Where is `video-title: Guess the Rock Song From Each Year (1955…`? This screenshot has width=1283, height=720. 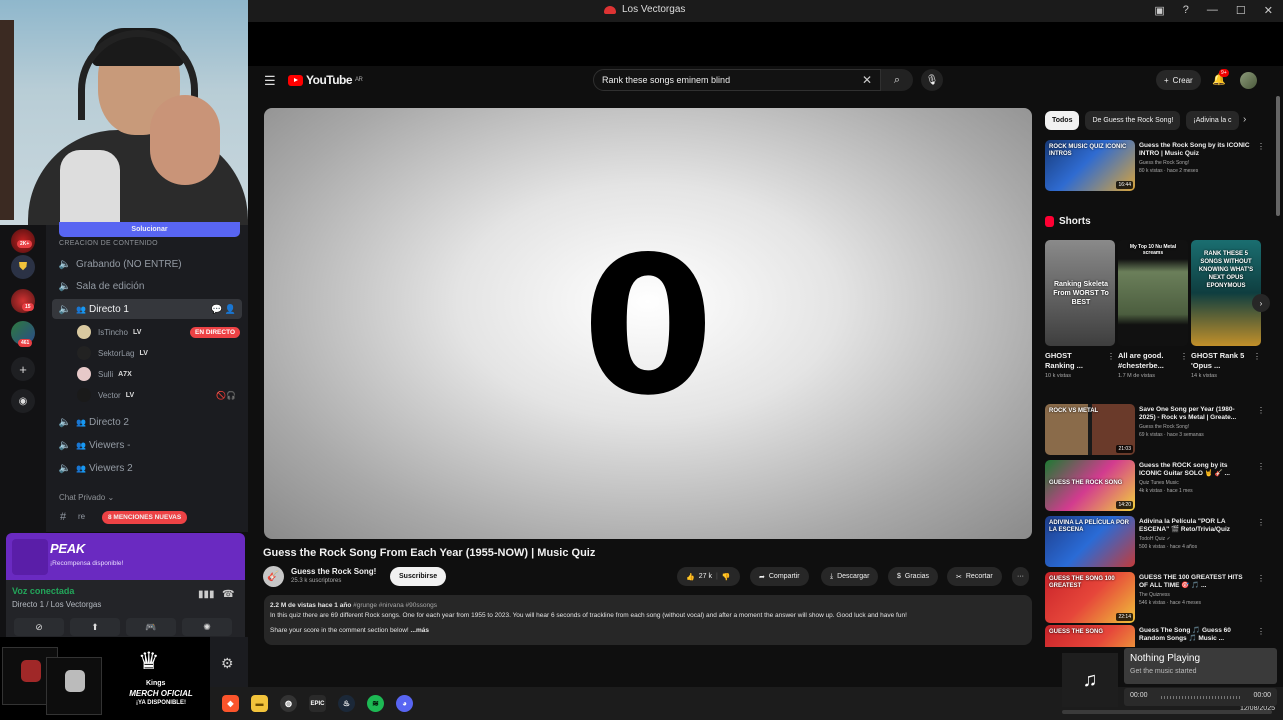 video-title: Guess the Rock Song From Each Year (1955… is located at coordinates (429, 553).